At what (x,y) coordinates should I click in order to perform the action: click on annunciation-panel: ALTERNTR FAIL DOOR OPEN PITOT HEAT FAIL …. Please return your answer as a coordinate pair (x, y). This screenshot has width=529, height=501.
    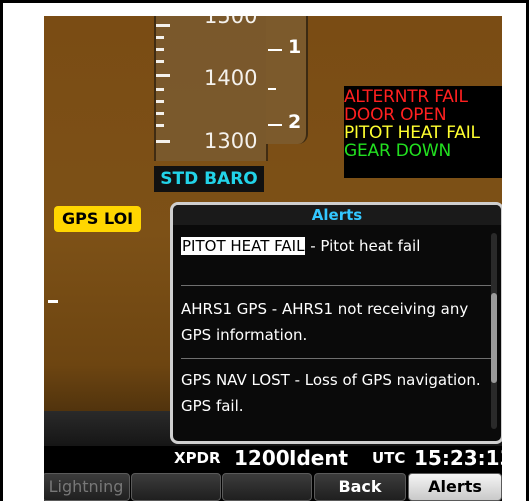
    Looking at the image, I should click on (423, 132).